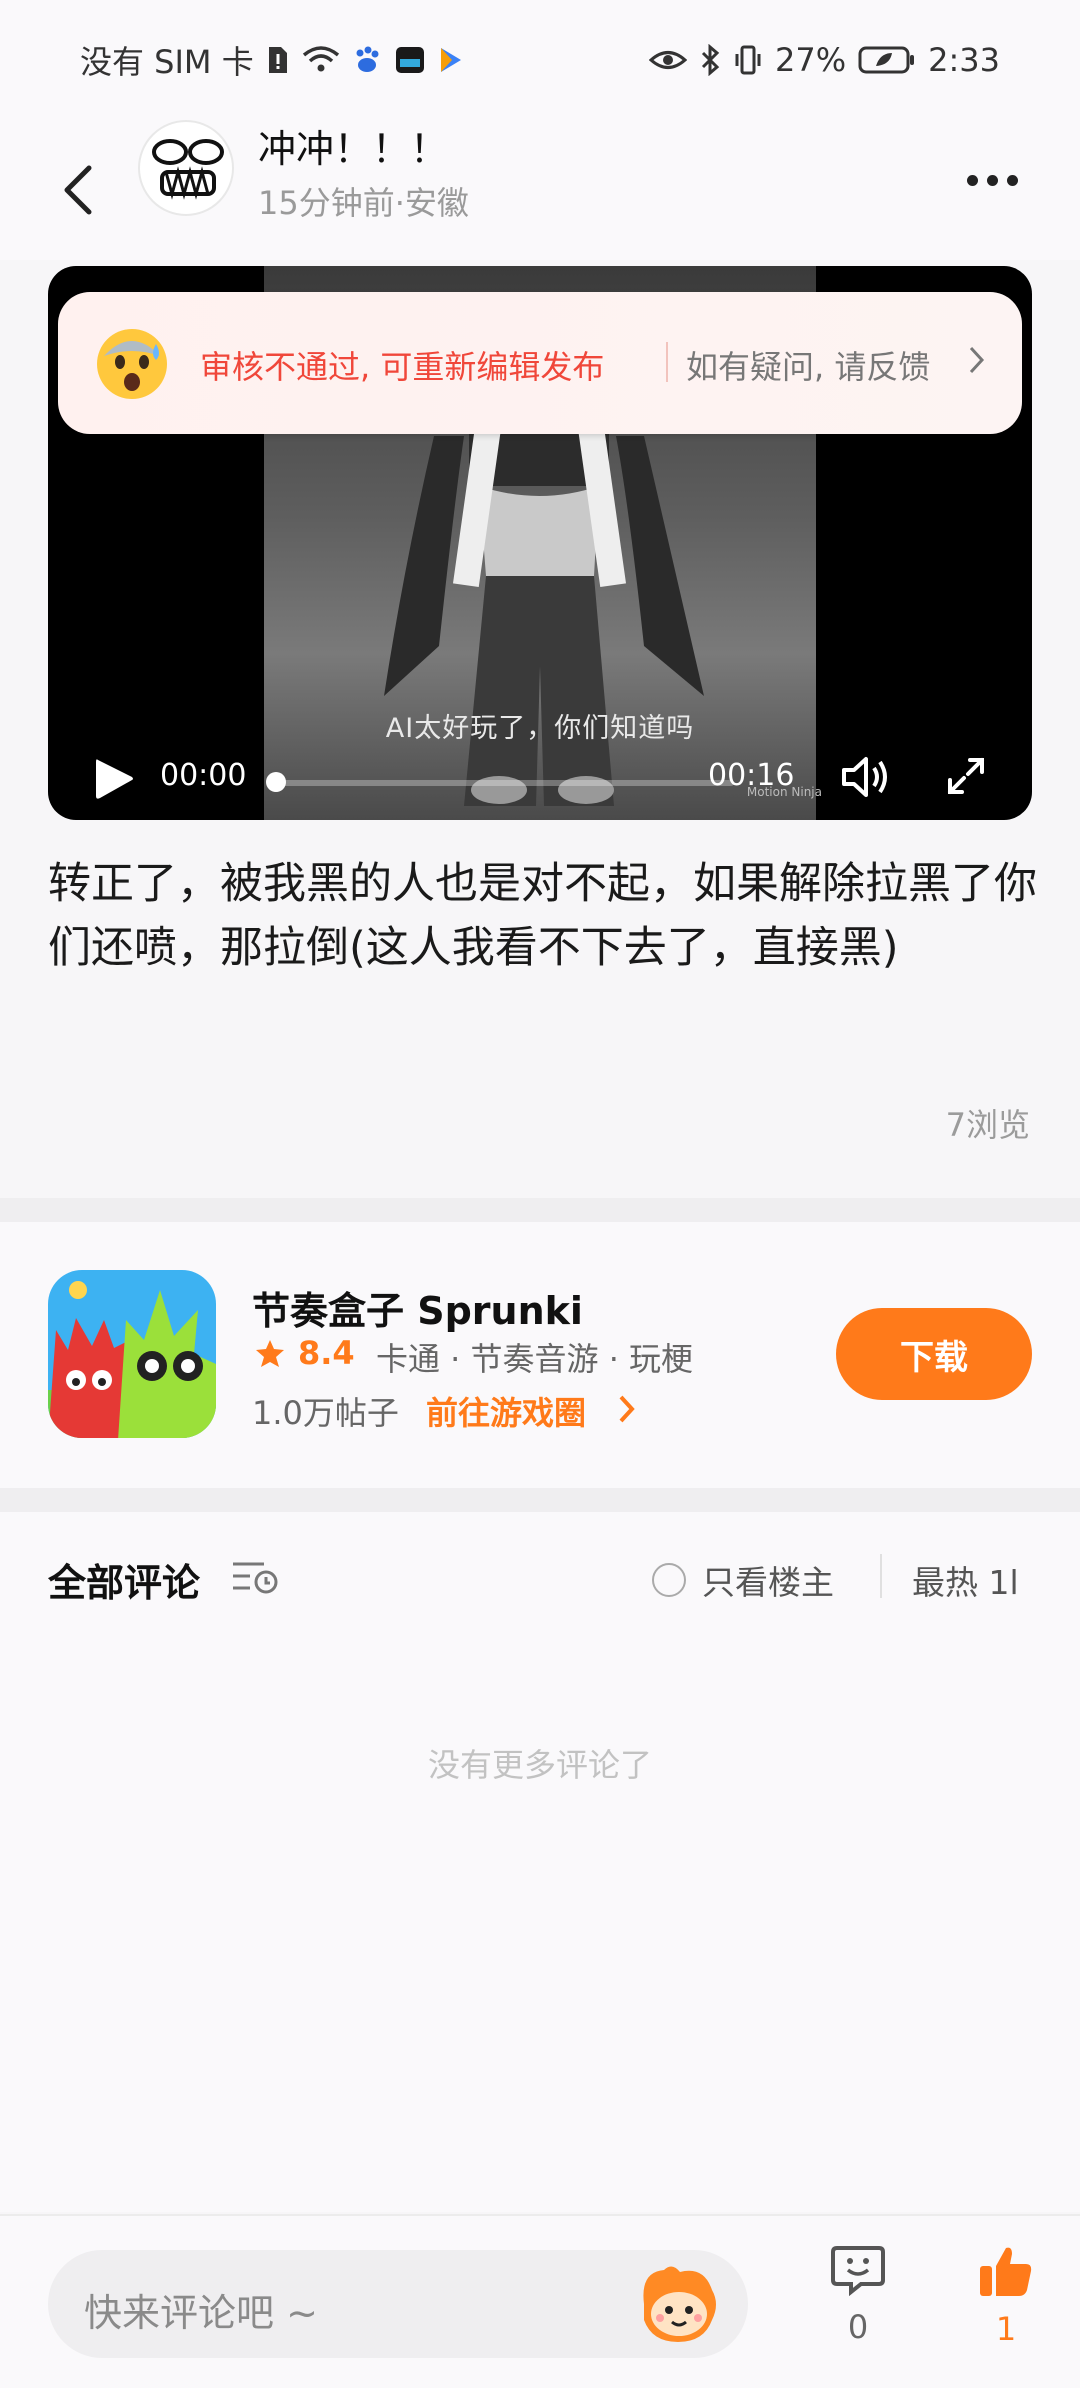 This screenshot has height=2388, width=1080. What do you see at coordinates (808, 365) in the screenshot?
I see `feedback-link: 如有疑问, 请反馈` at bounding box center [808, 365].